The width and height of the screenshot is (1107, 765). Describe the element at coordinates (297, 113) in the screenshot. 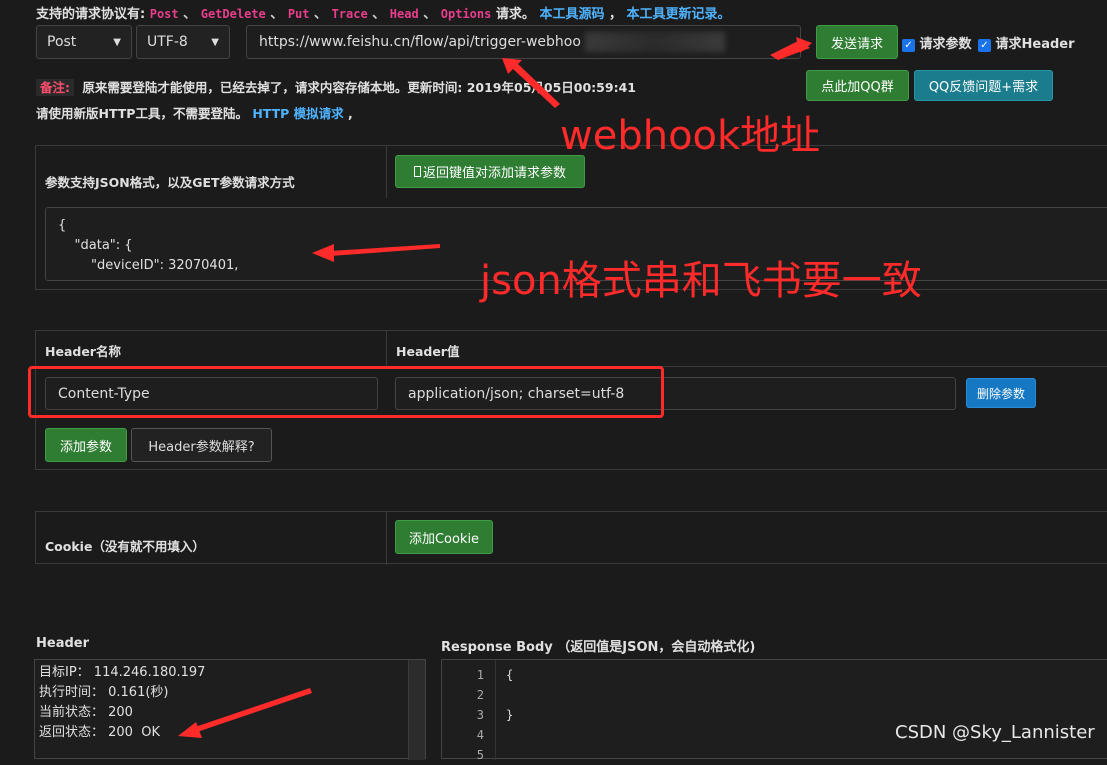

I see `http-simulate-link: HTTP 模拟请求` at that location.